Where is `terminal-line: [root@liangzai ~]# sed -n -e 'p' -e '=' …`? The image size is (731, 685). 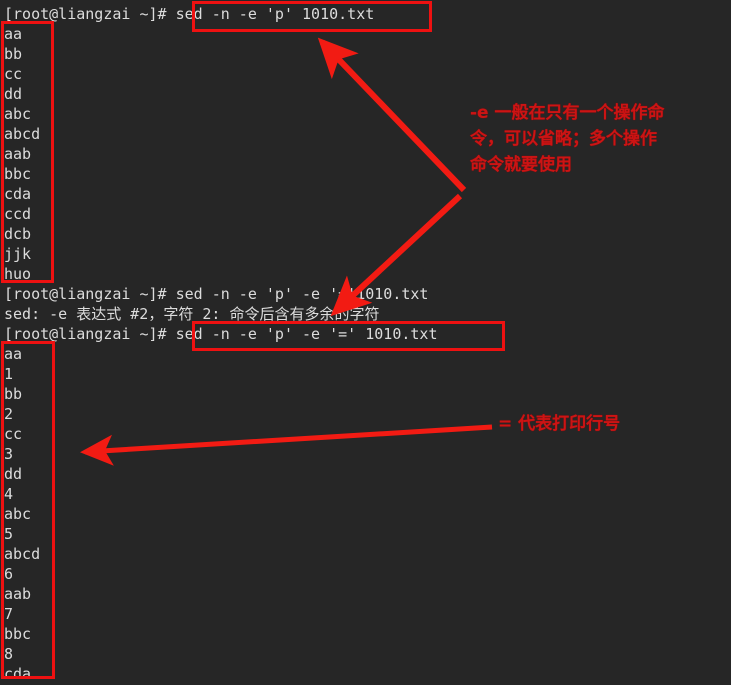
terminal-line: [root@liangzai ~]# sed -n -e 'p' -e '=' … is located at coordinates (221, 334).